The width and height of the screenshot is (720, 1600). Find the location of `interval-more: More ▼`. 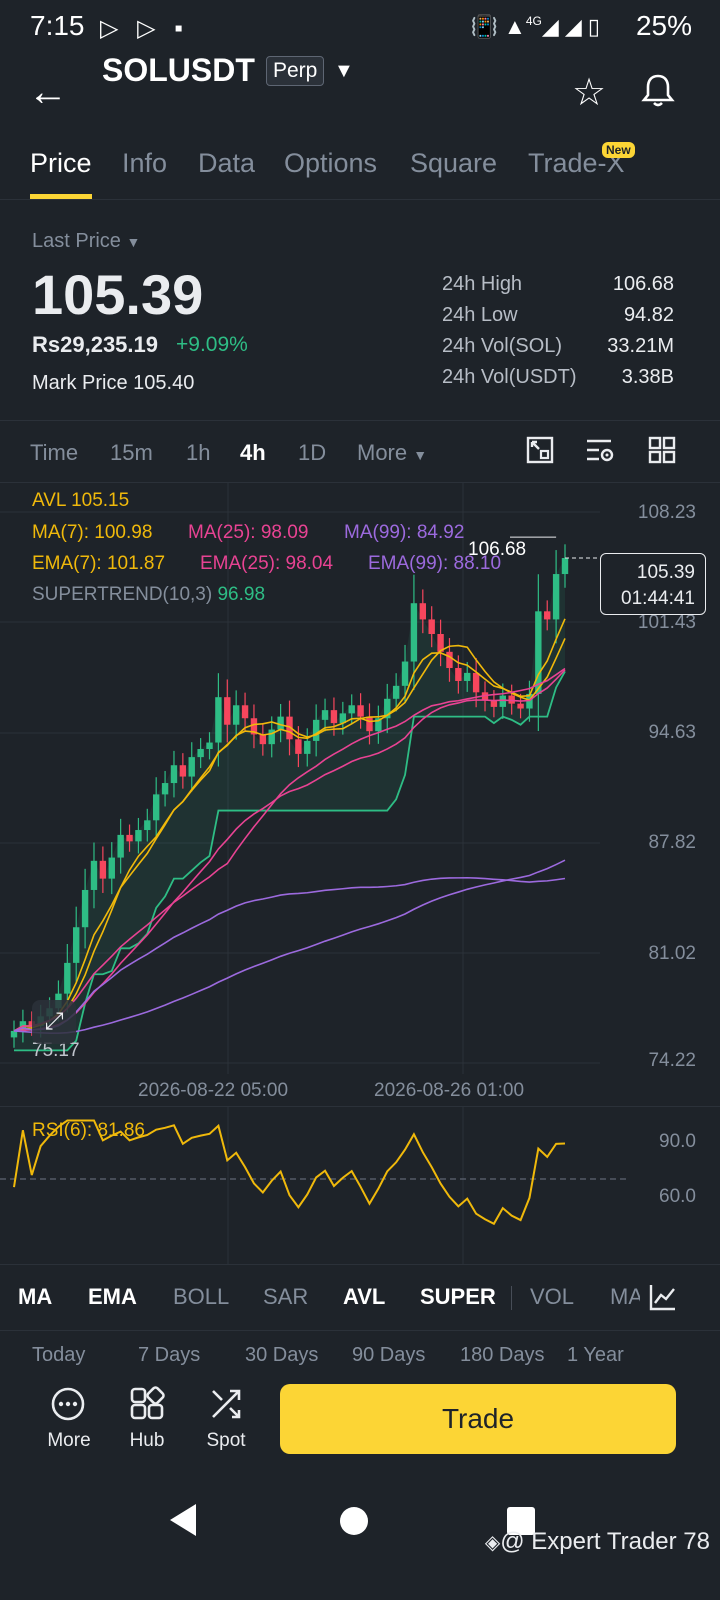

interval-more: More ▼ is located at coordinates (392, 453).